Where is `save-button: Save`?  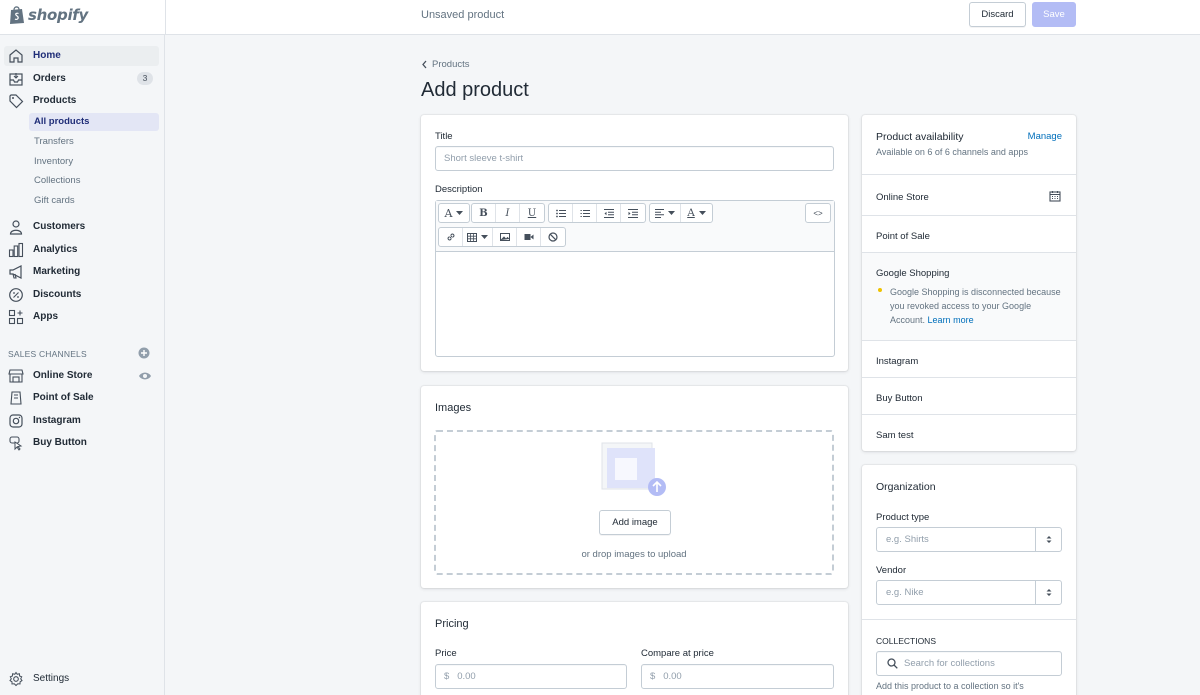 save-button: Save is located at coordinates (1054, 14).